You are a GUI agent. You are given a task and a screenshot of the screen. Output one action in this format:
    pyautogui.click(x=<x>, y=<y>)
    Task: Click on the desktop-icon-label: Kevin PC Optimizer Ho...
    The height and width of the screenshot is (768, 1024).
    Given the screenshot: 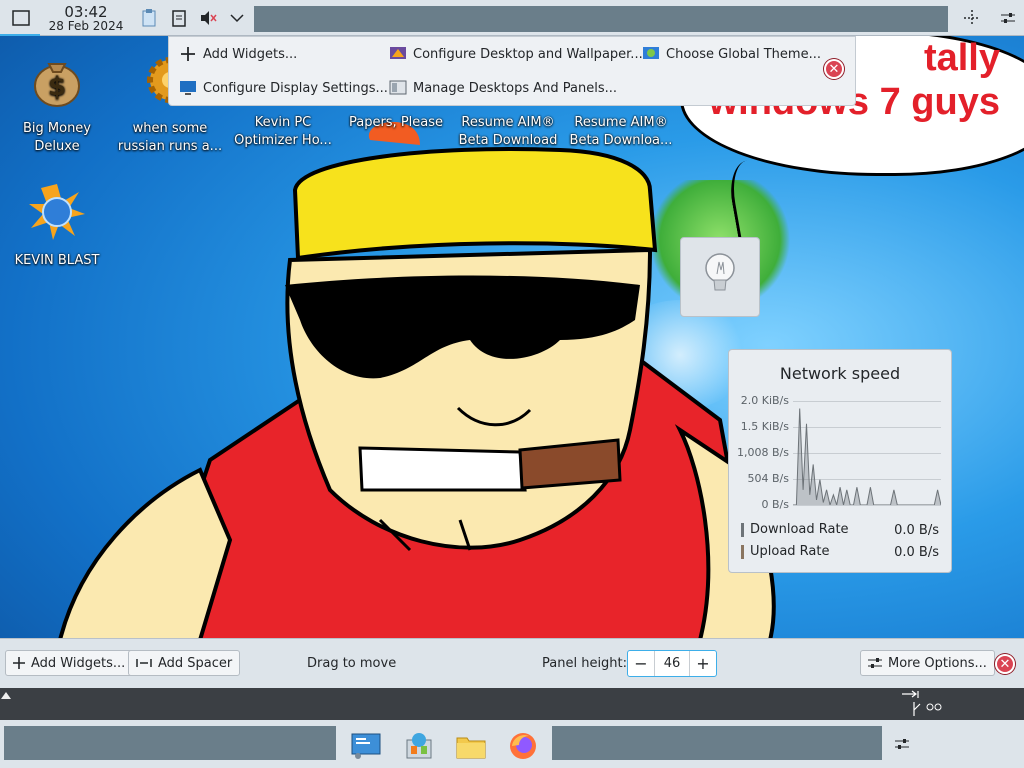 What is the action you would take?
    pyautogui.click(x=283, y=131)
    